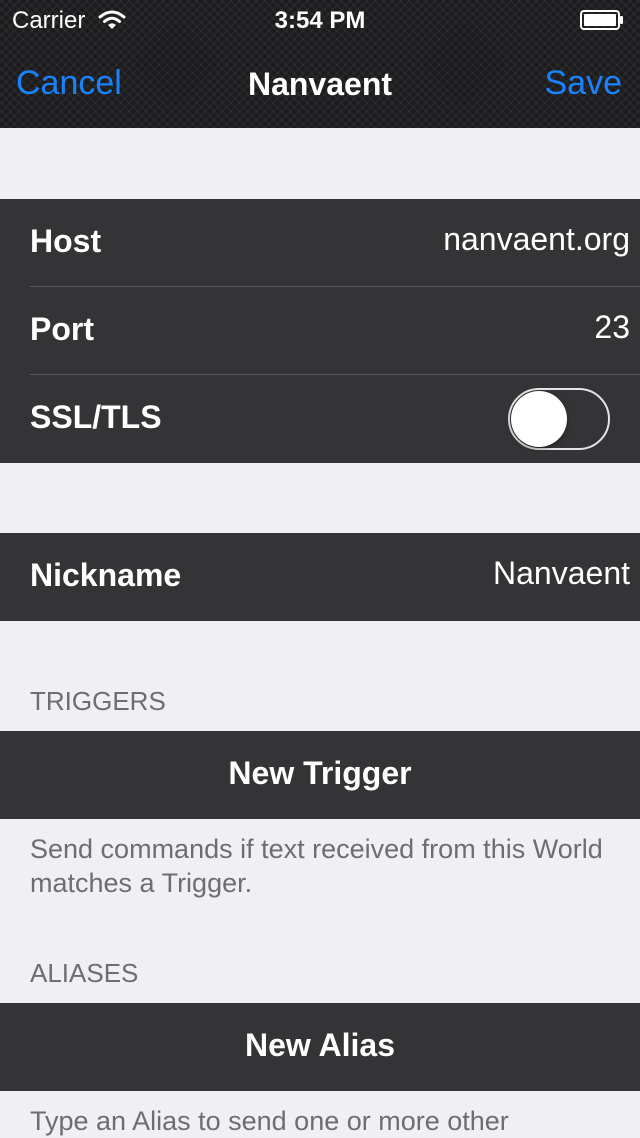 This screenshot has width=640, height=1138. I want to click on port-row: Port 23, so click(320, 331).